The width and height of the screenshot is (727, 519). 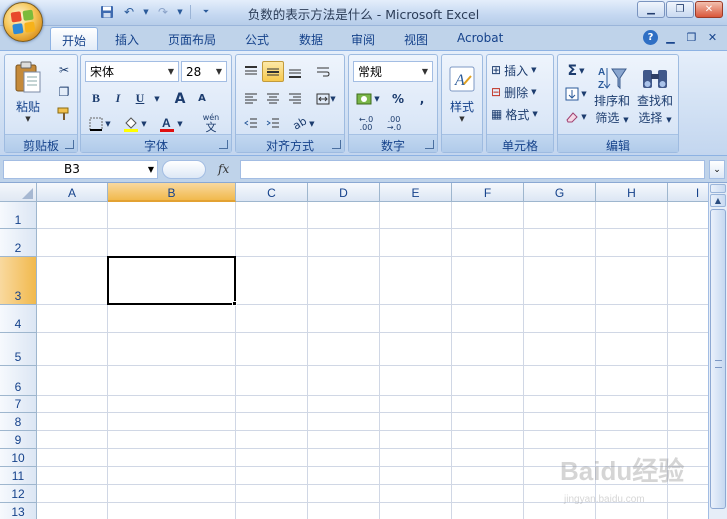 What do you see at coordinates (576, 116) in the screenshot?
I see `clear-icon: ▼` at bounding box center [576, 116].